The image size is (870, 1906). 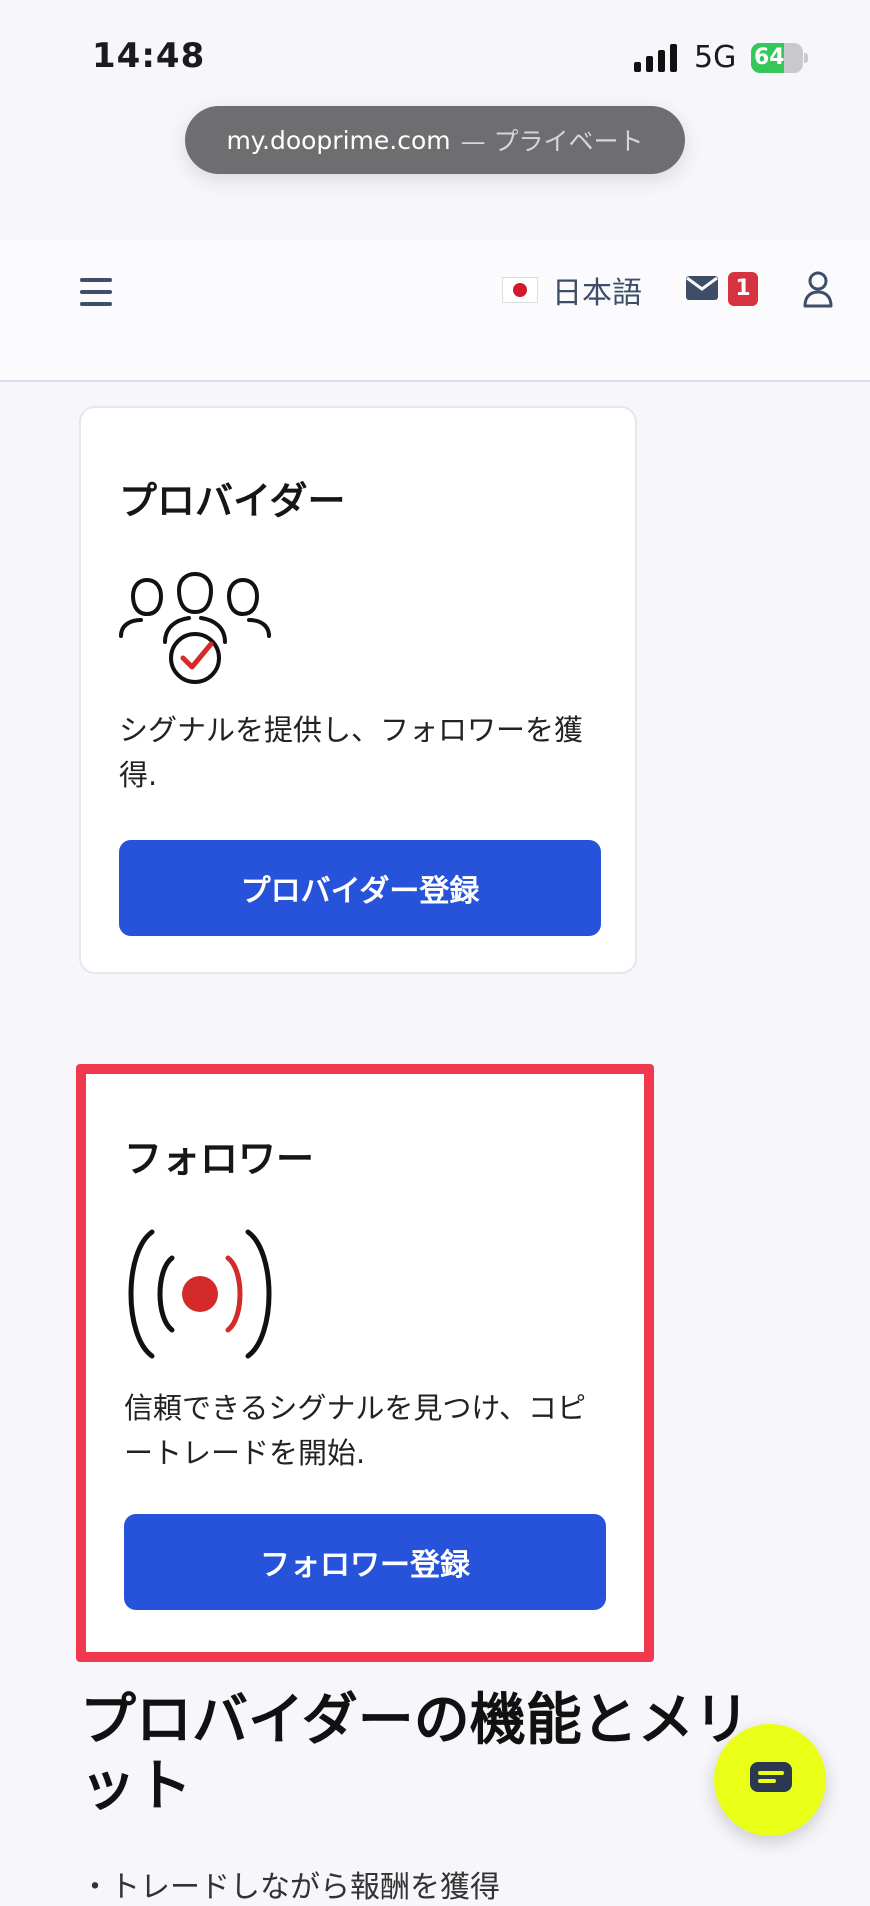 I want to click on broadcast-signal-icon, so click(x=200, y=1294).